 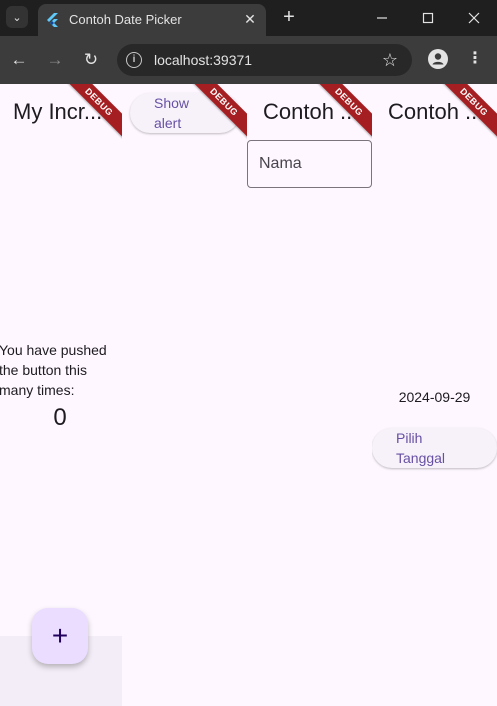 I want to click on plus-icon: +, so click(x=60, y=635).